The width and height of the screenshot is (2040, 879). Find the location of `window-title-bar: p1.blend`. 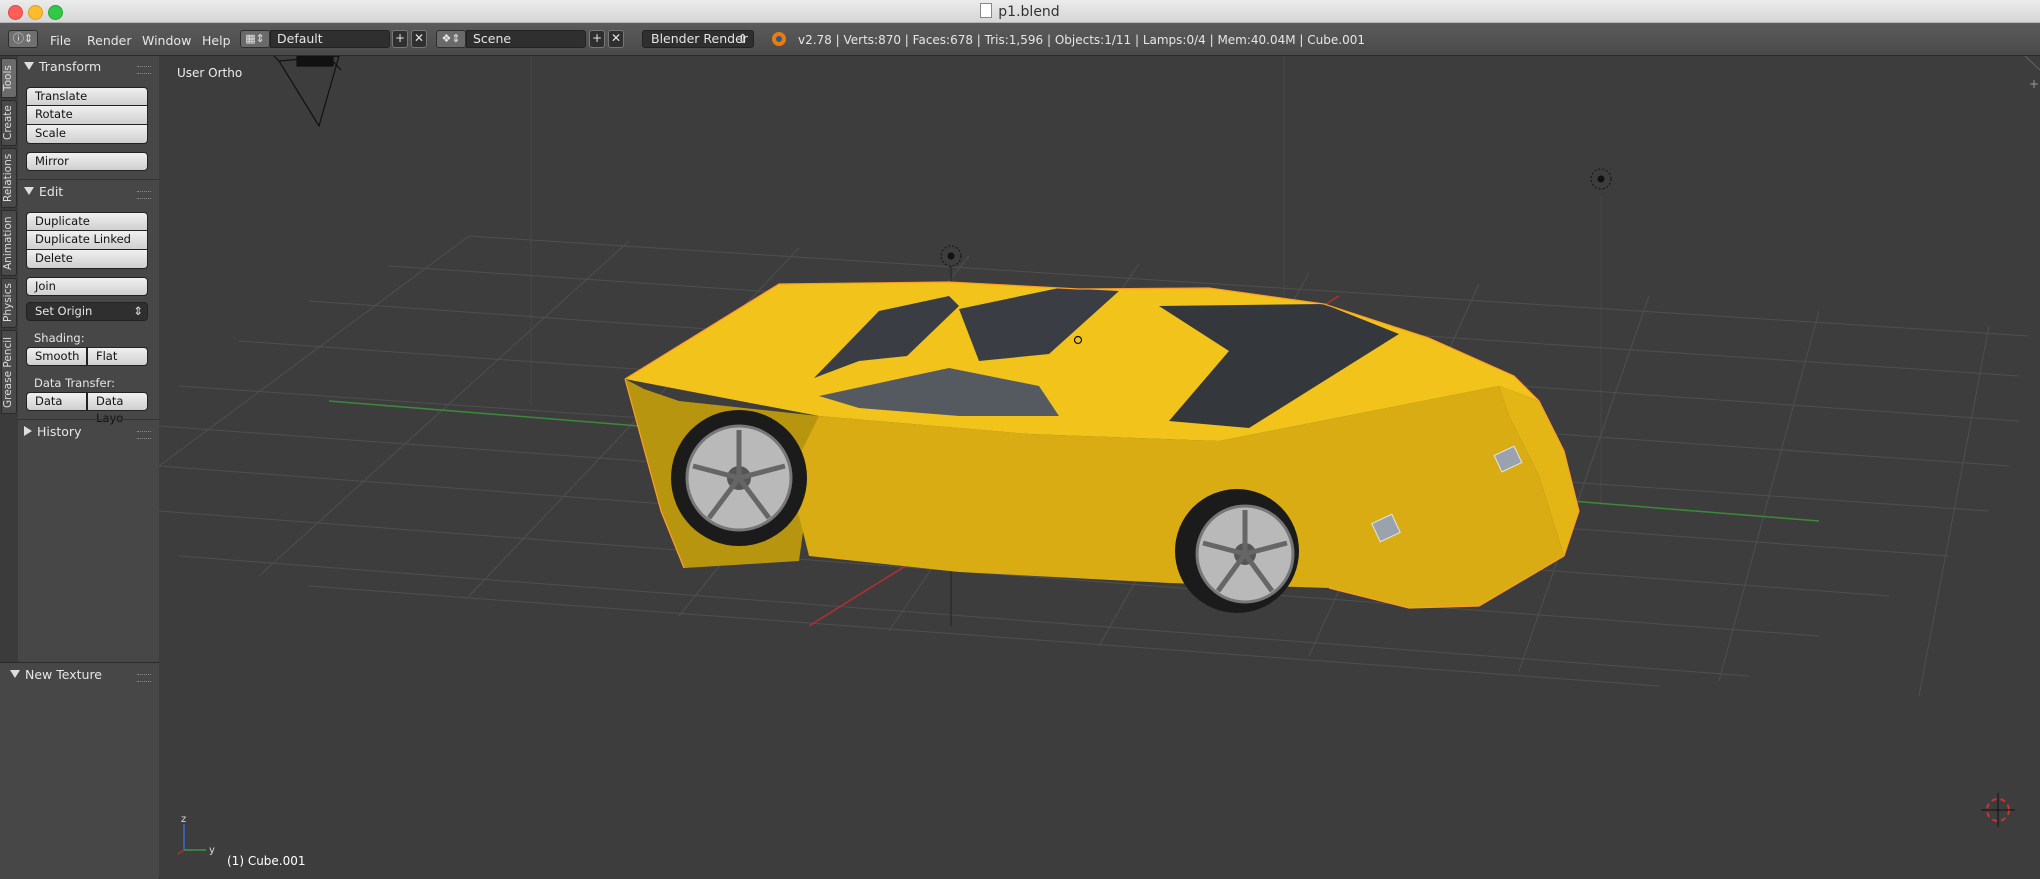

window-title-bar: p1.blend is located at coordinates (1020, 11).